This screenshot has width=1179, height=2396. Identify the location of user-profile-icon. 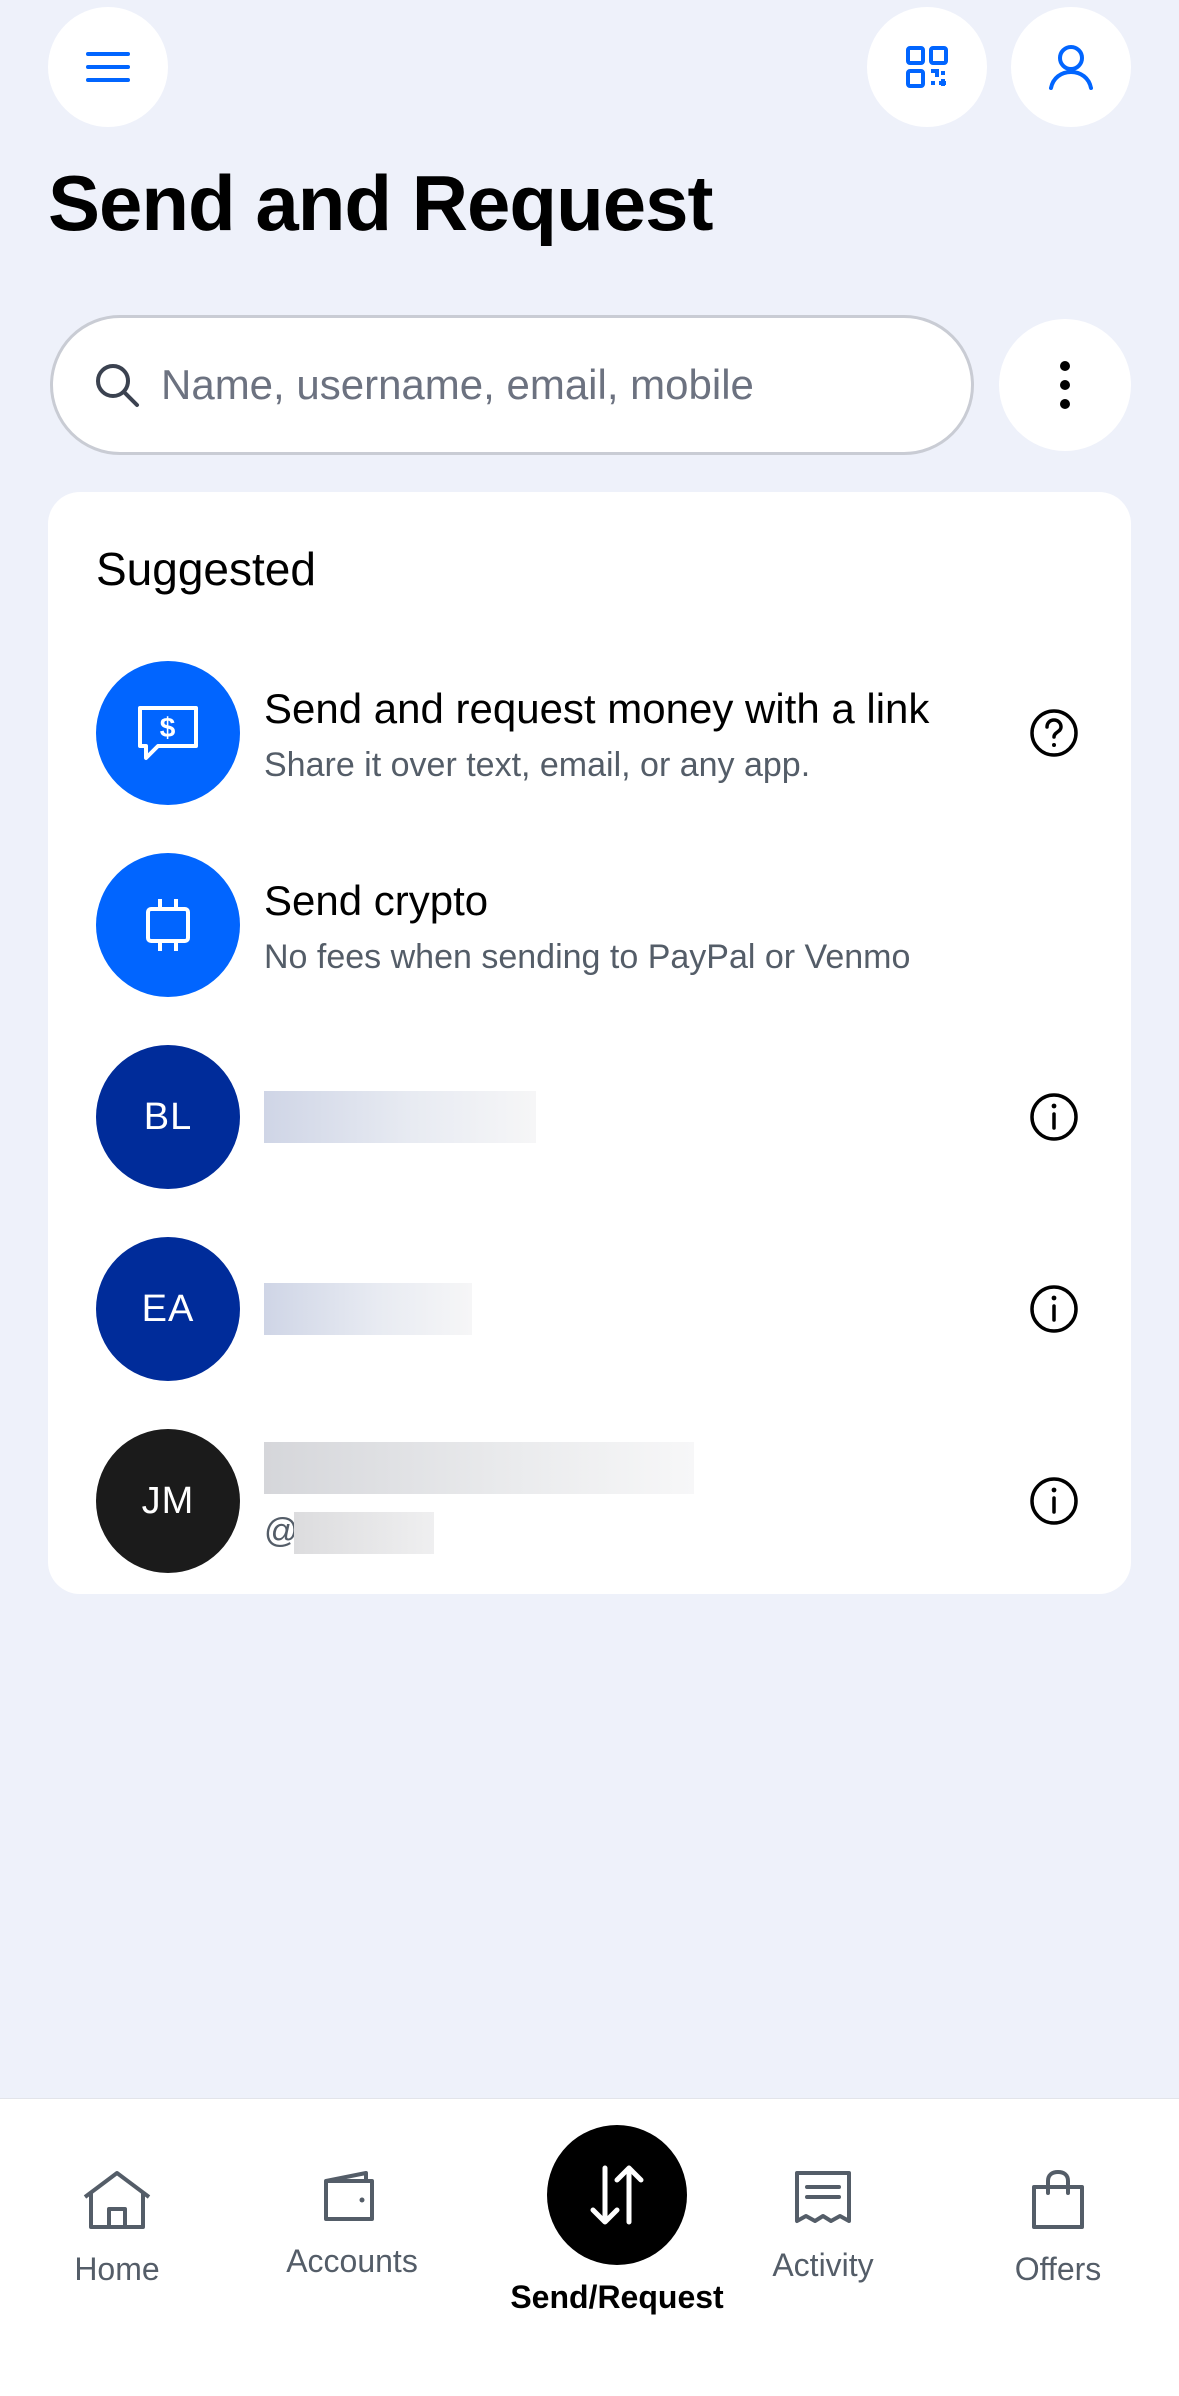
(1071, 67).